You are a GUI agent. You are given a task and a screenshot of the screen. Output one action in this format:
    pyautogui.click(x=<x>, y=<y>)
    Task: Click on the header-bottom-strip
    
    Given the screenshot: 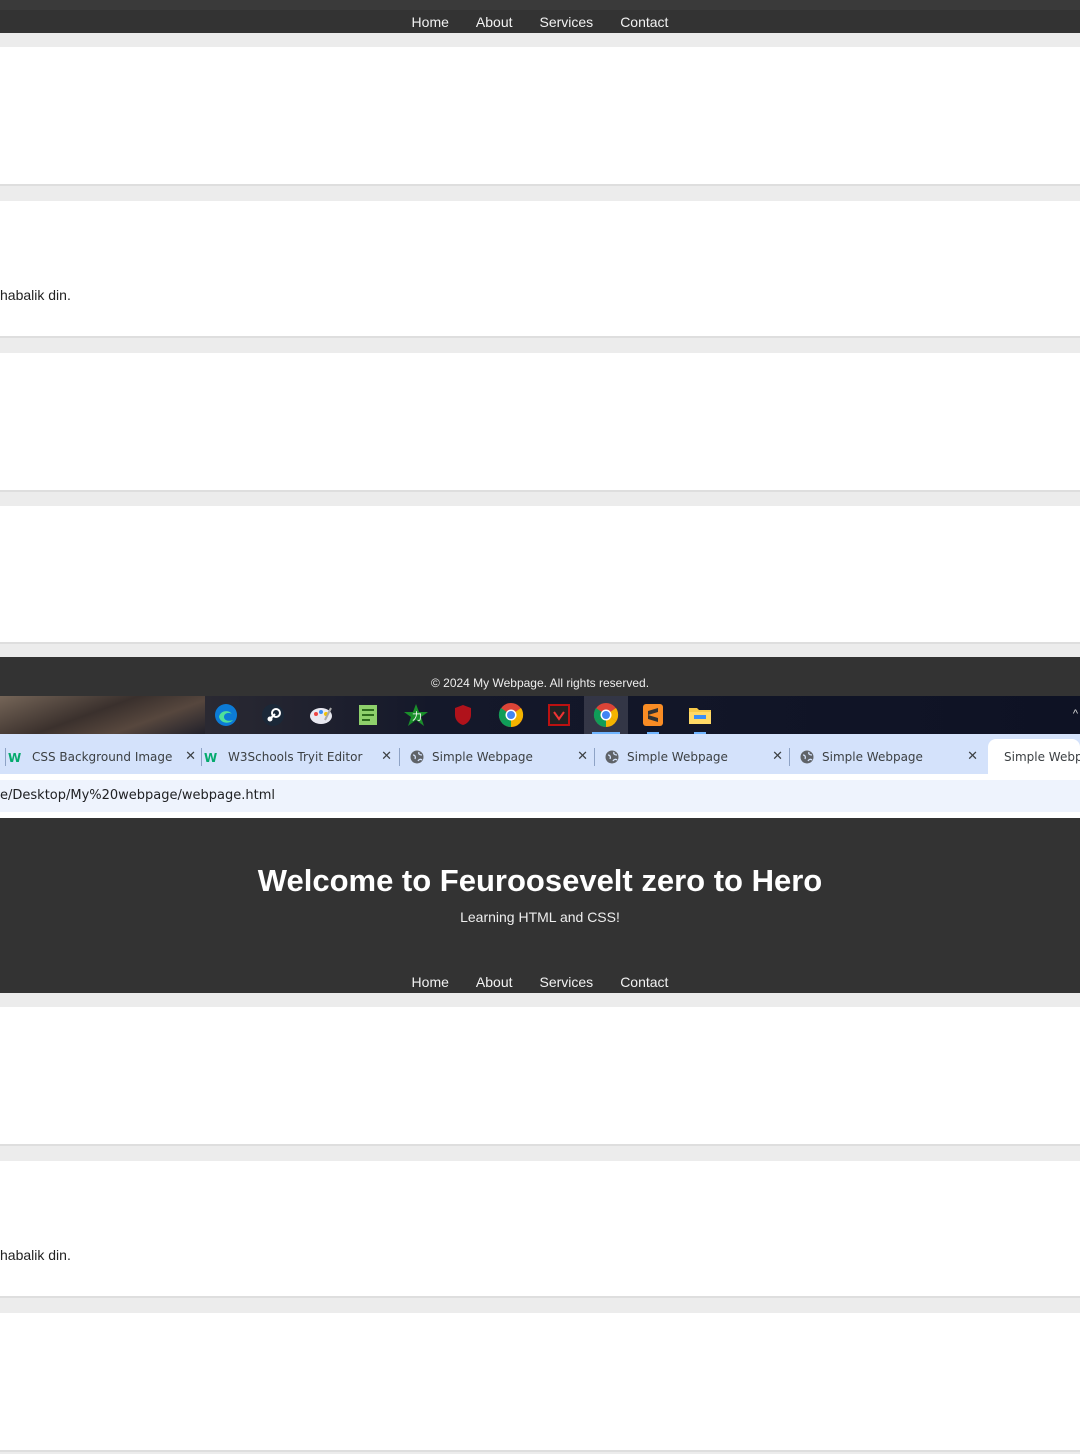 What is the action you would take?
    pyautogui.click(x=540, y=5)
    